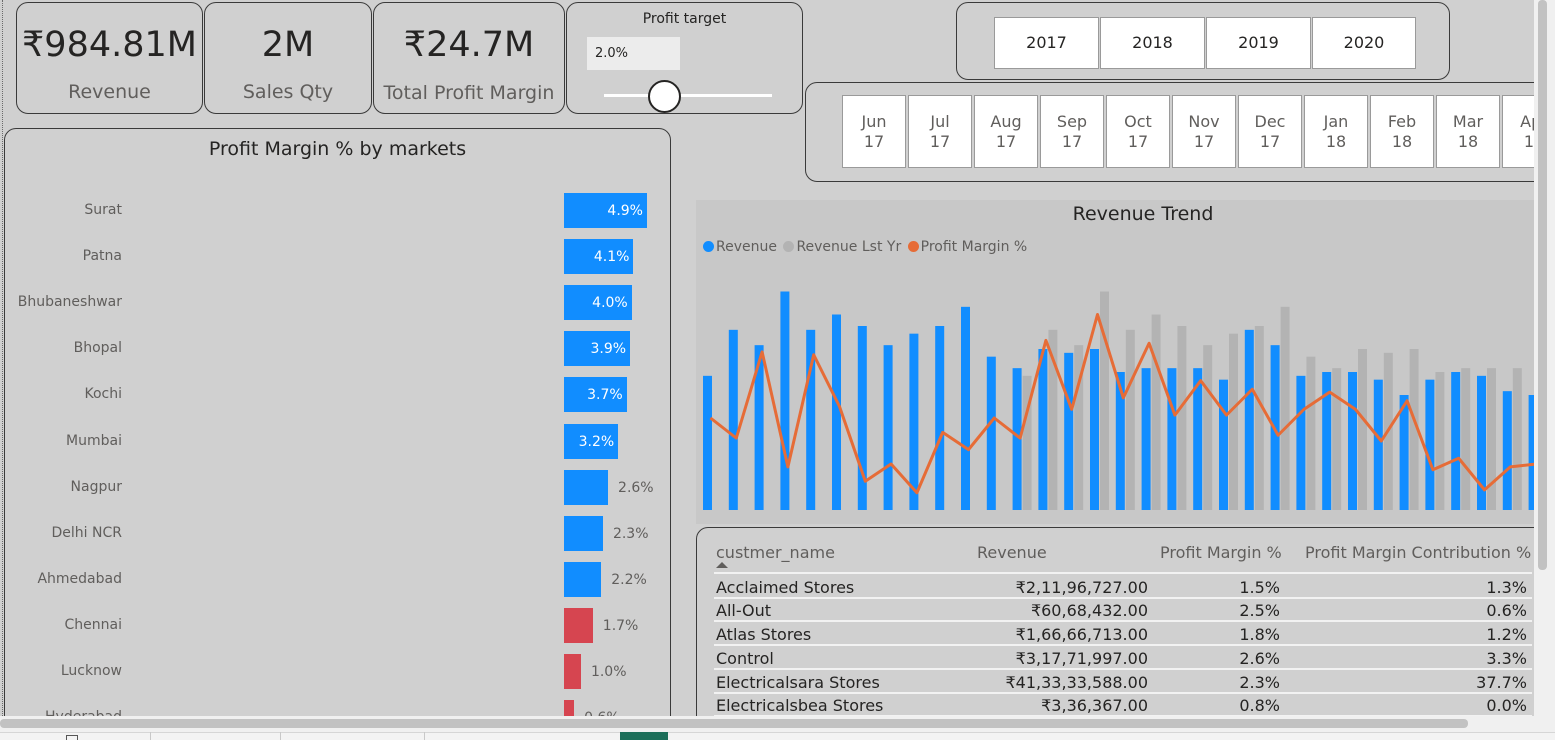 Image resolution: width=1555 pixels, height=740 pixels. Describe the element at coordinates (1081, 634) in the screenshot. I see `cell-revenue: ₹1,66,66,713.00` at that location.